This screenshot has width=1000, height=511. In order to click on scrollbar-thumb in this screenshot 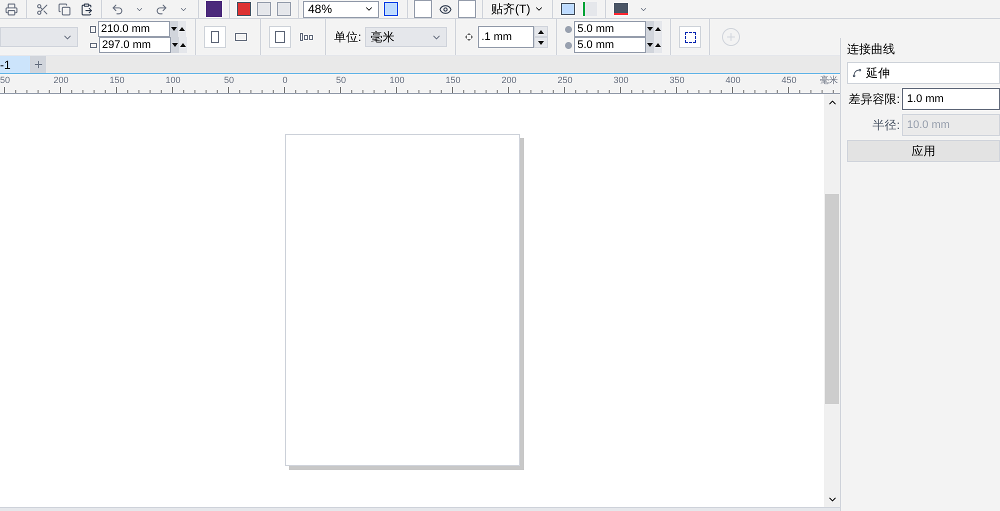, I will do `click(832, 299)`.